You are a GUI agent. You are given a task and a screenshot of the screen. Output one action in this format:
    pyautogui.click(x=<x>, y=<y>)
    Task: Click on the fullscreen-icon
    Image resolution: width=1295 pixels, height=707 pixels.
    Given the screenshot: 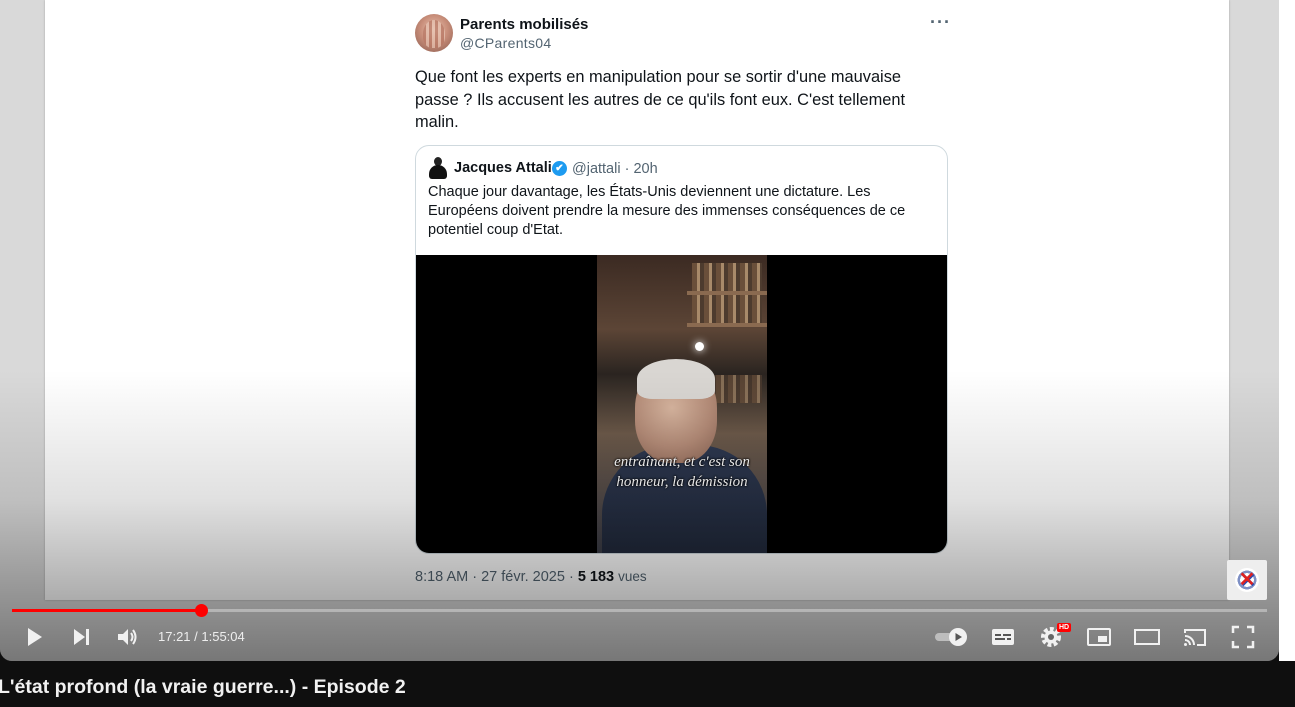 What is the action you would take?
    pyautogui.click(x=1243, y=637)
    